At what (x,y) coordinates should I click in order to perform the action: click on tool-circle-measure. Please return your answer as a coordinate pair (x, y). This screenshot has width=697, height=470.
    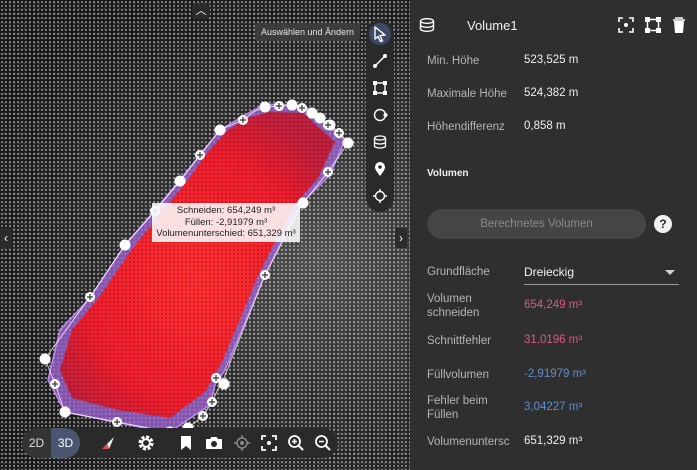
    Looking at the image, I should click on (380, 115).